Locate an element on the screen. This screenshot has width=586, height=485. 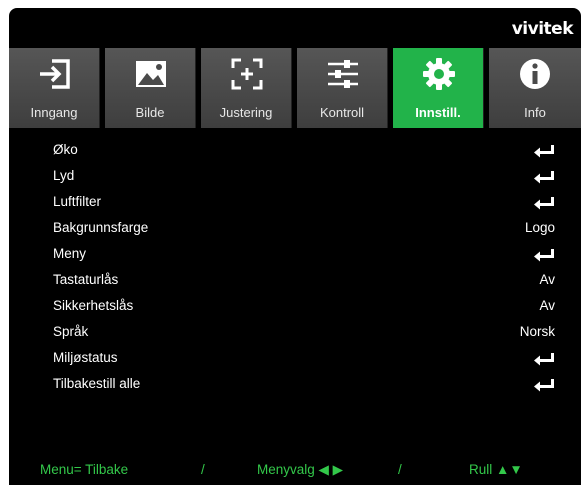
image-icon is located at coordinates (151, 74).